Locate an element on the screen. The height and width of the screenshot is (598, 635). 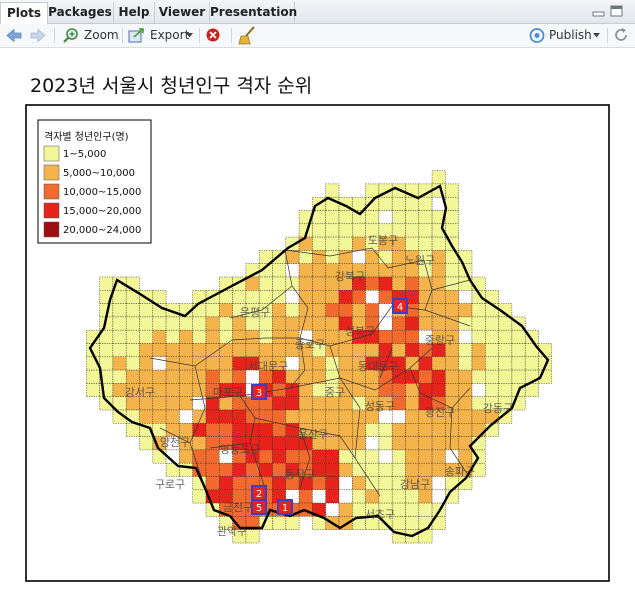
tab-help: Help is located at coordinates (134, 12).